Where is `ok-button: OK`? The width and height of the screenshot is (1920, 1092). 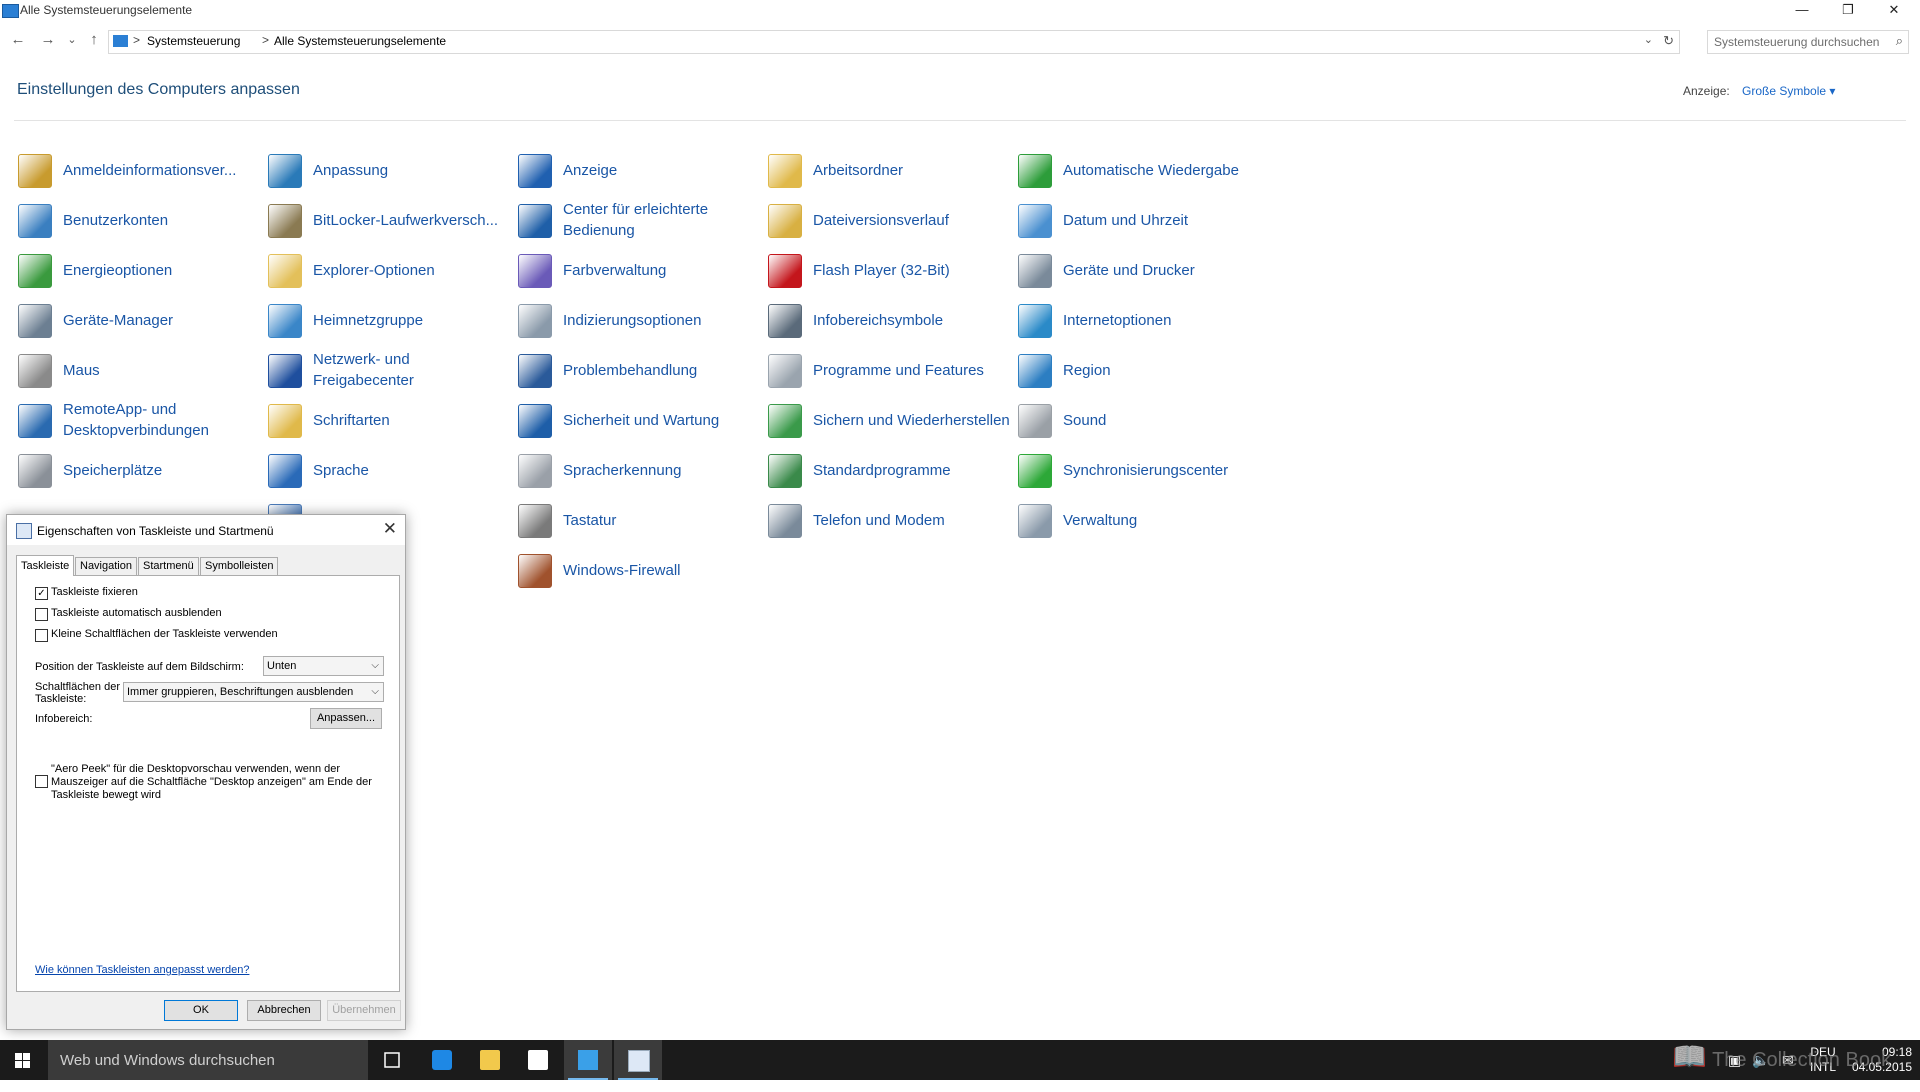
ok-button: OK is located at coordinates (201, 1010).